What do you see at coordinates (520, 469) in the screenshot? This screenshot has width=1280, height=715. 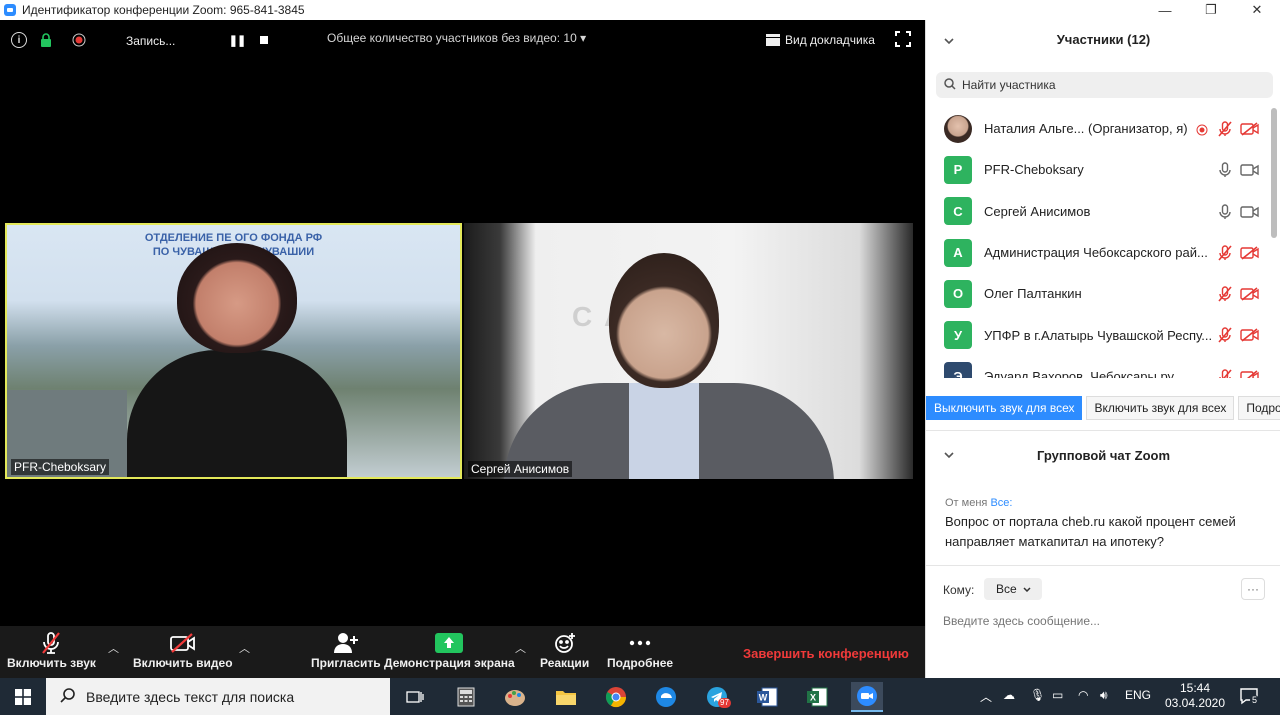 I see `video-name-label: Сергей Анисимов` at bounding box center [520, 469].